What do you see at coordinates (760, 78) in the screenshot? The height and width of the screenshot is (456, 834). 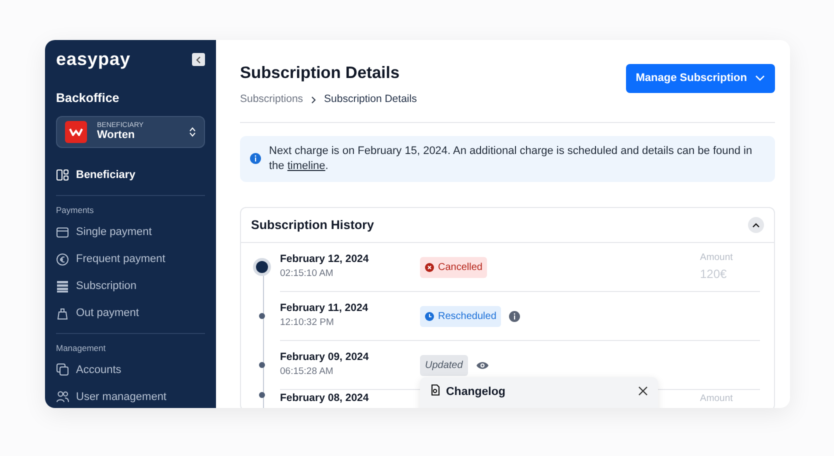 I see `chevron-down-icon` at bounding box center [760, 78].